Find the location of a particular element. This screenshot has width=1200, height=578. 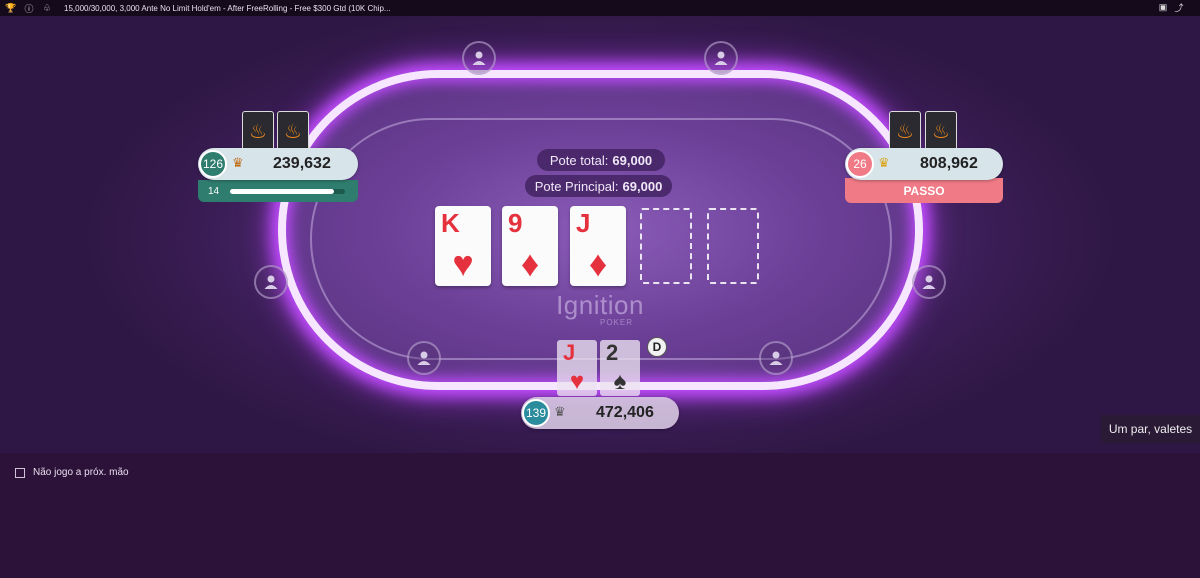

hole-card: J ♥ is located at coordinates (577, 368).